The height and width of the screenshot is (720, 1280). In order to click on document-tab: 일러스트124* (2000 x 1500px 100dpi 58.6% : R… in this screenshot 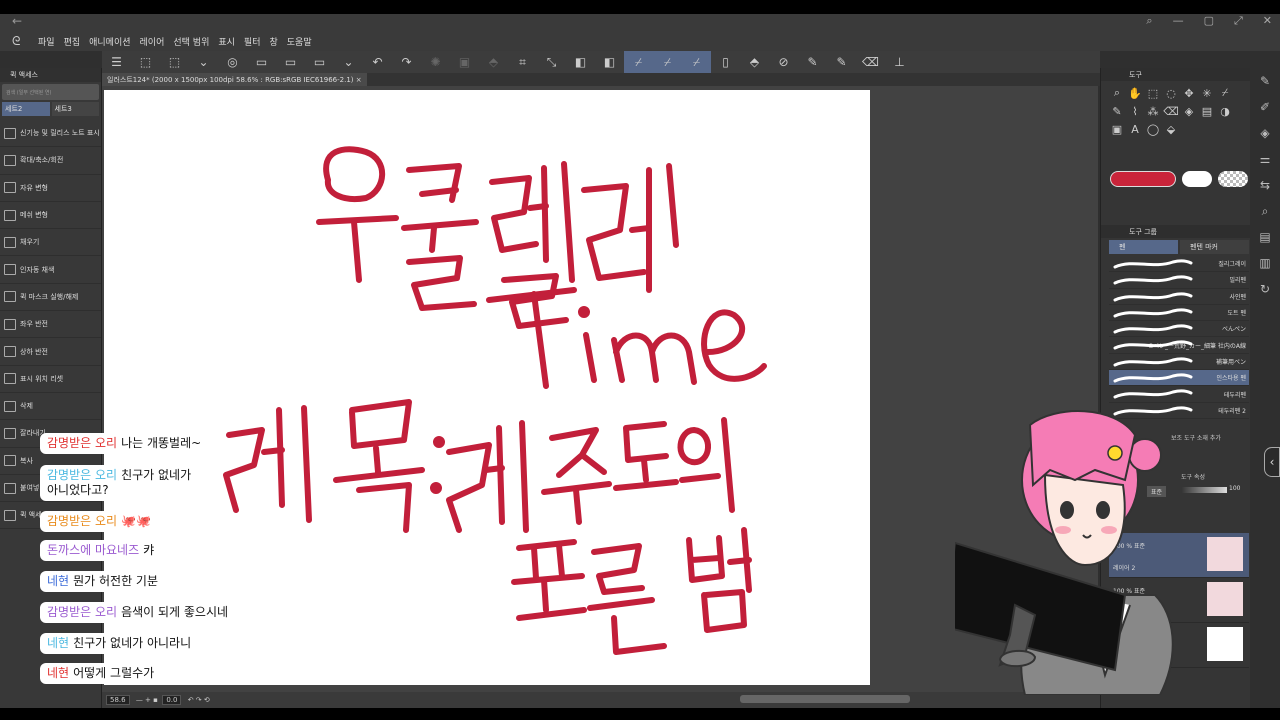, I will do `click(234, 79)`.